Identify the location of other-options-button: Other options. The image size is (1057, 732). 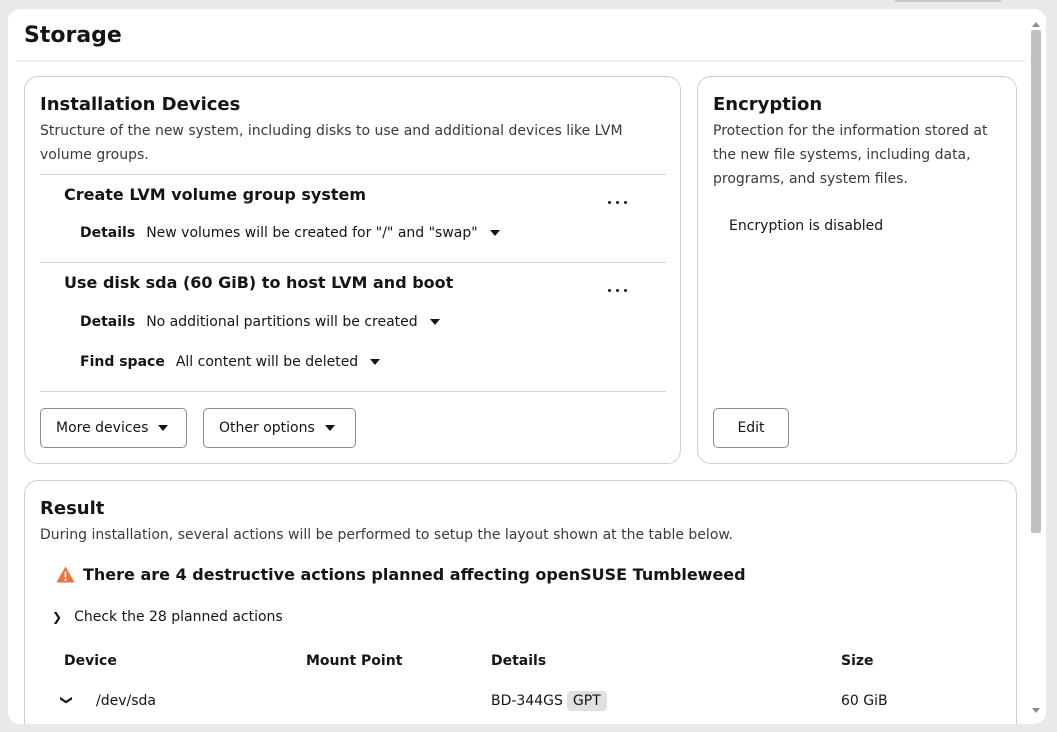
(279, 428).